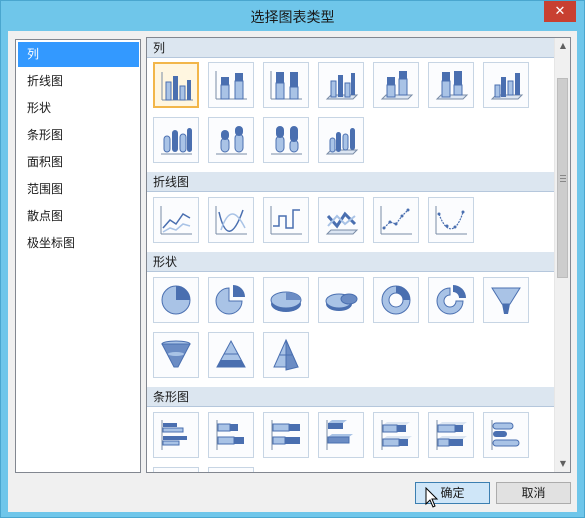 The width and height of the screenshot is (585, 518). I want to click on chart-icon-line-smooth-markers, so click(451, 220).